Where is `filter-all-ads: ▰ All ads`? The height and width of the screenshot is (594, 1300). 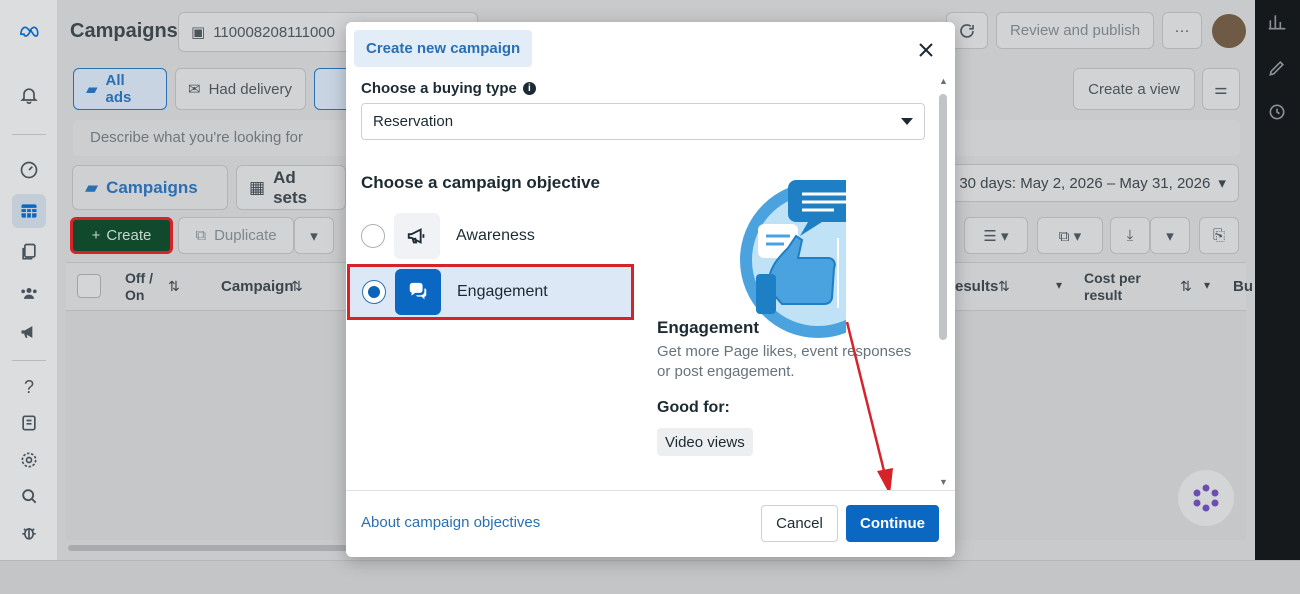
filter-all-ads: ▰ All ads is located at coordinates (120, 89).